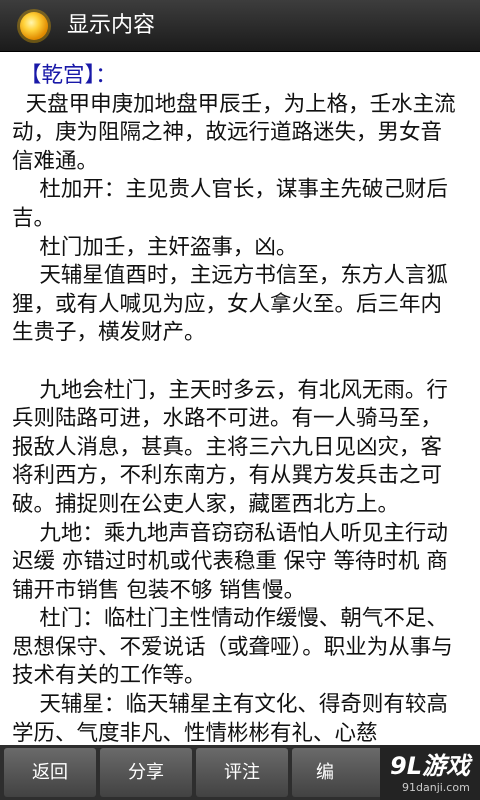 The width and height of the screenshot is (480, 800). Describe the element at coordinates (230, 718) in the screenshot. I see `paragraph: 天辅星：临天辅星主有文化、得奇则有较高学历、气度非凡、性情彬彬有礼、心慈` at that location.